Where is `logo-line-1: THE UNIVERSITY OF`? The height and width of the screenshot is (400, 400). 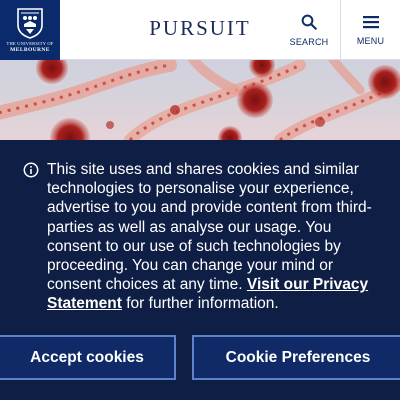
logo-line-1: THE UNIVERSITY OF is located at coordinates (30, 43).